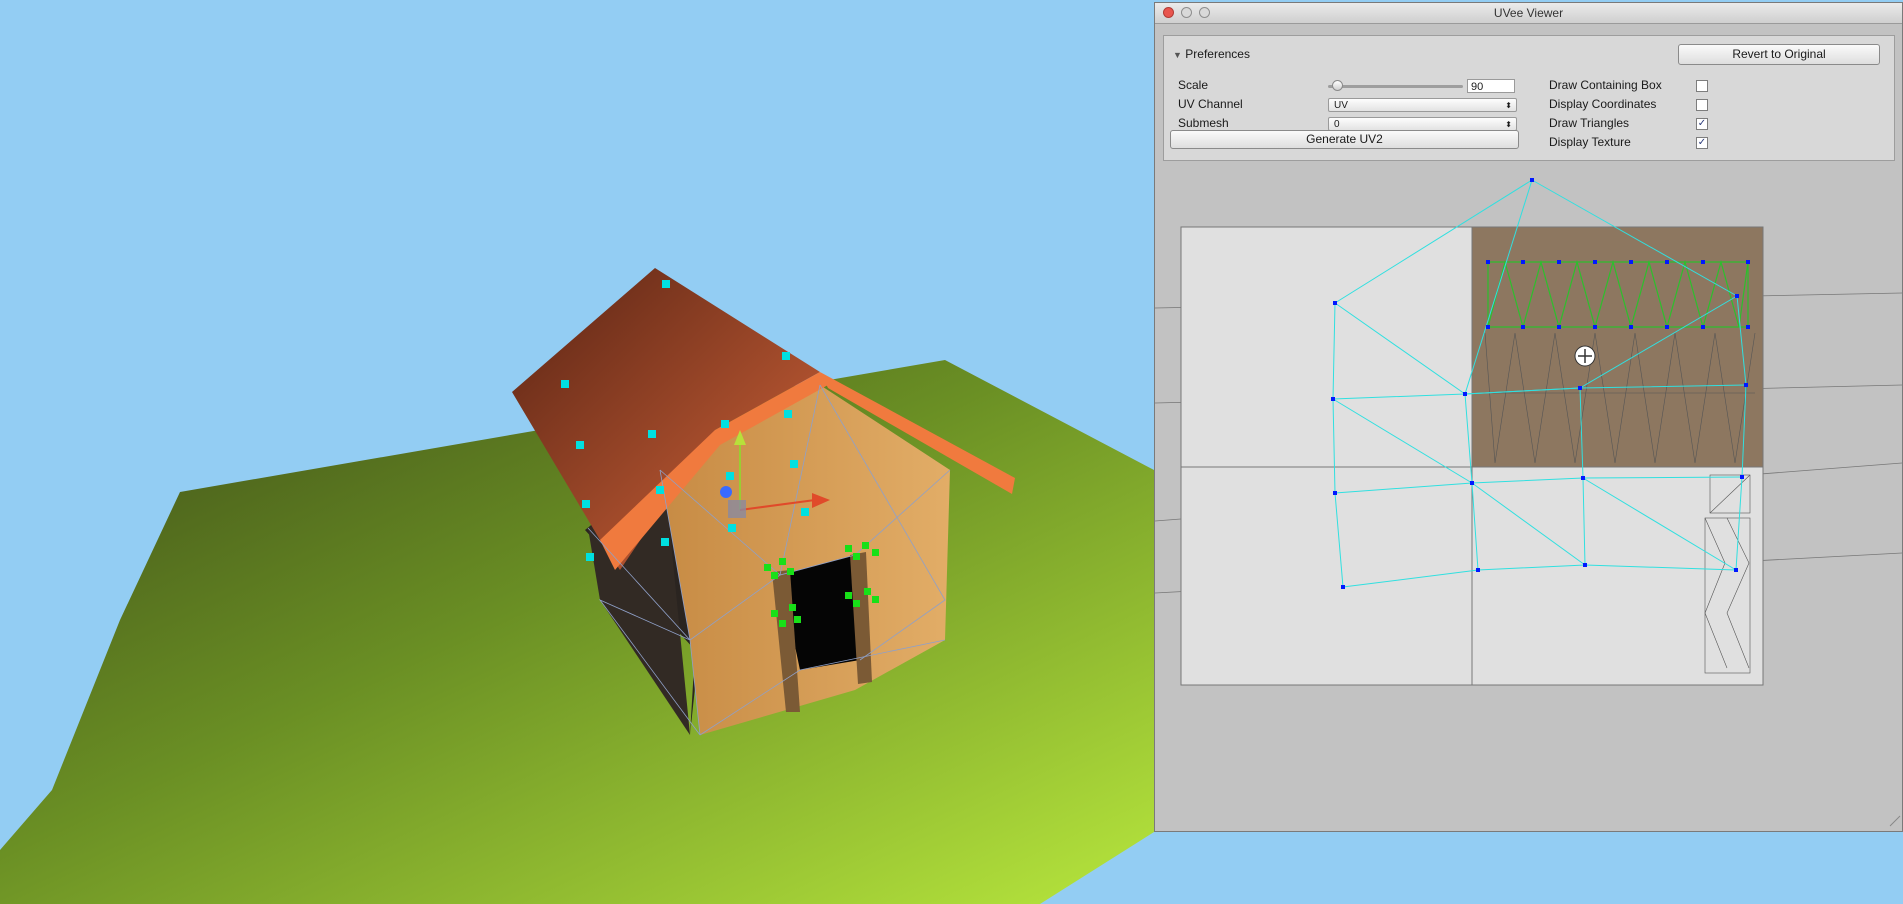  Describe the element at coordinates (1204, 12) in the screenshot. I see `zoom-window-icon` at that location.